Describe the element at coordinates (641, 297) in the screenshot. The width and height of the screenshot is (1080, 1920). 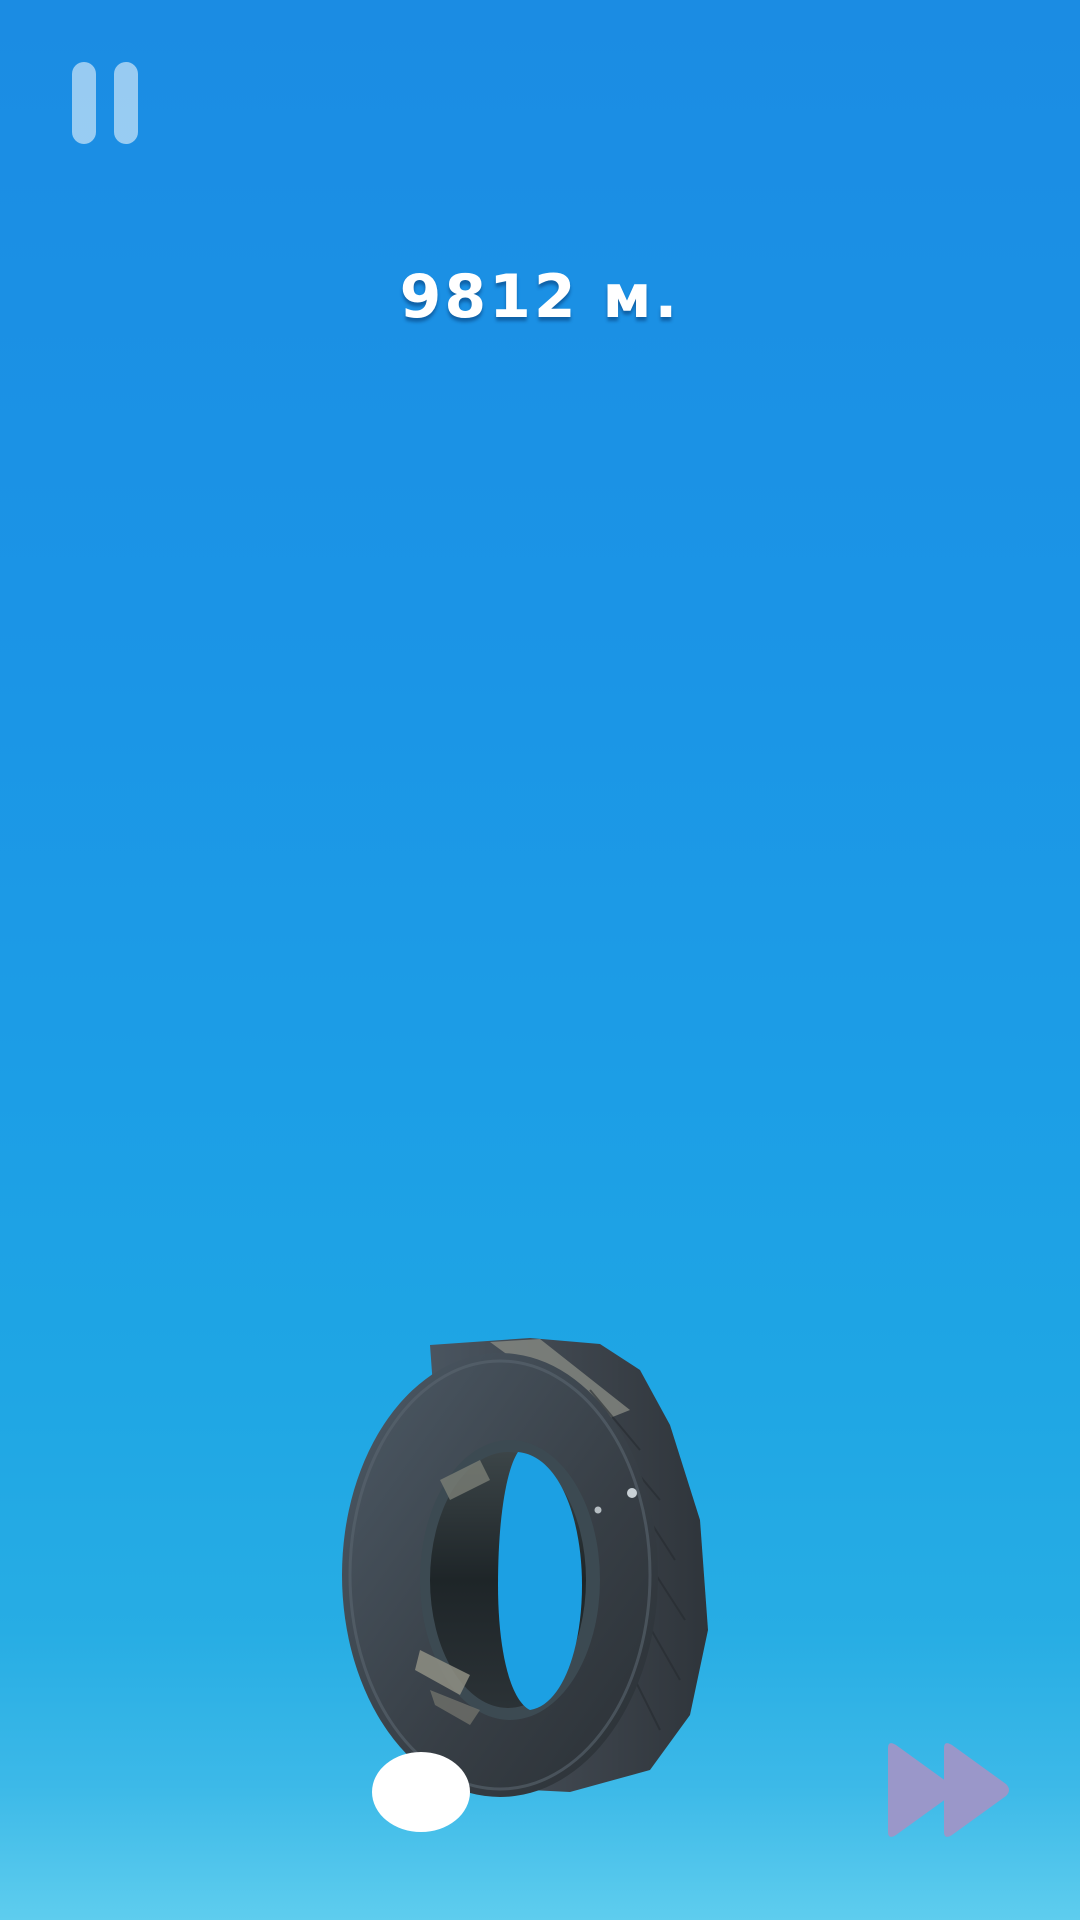
I see `distance-unit: м.` at that location.